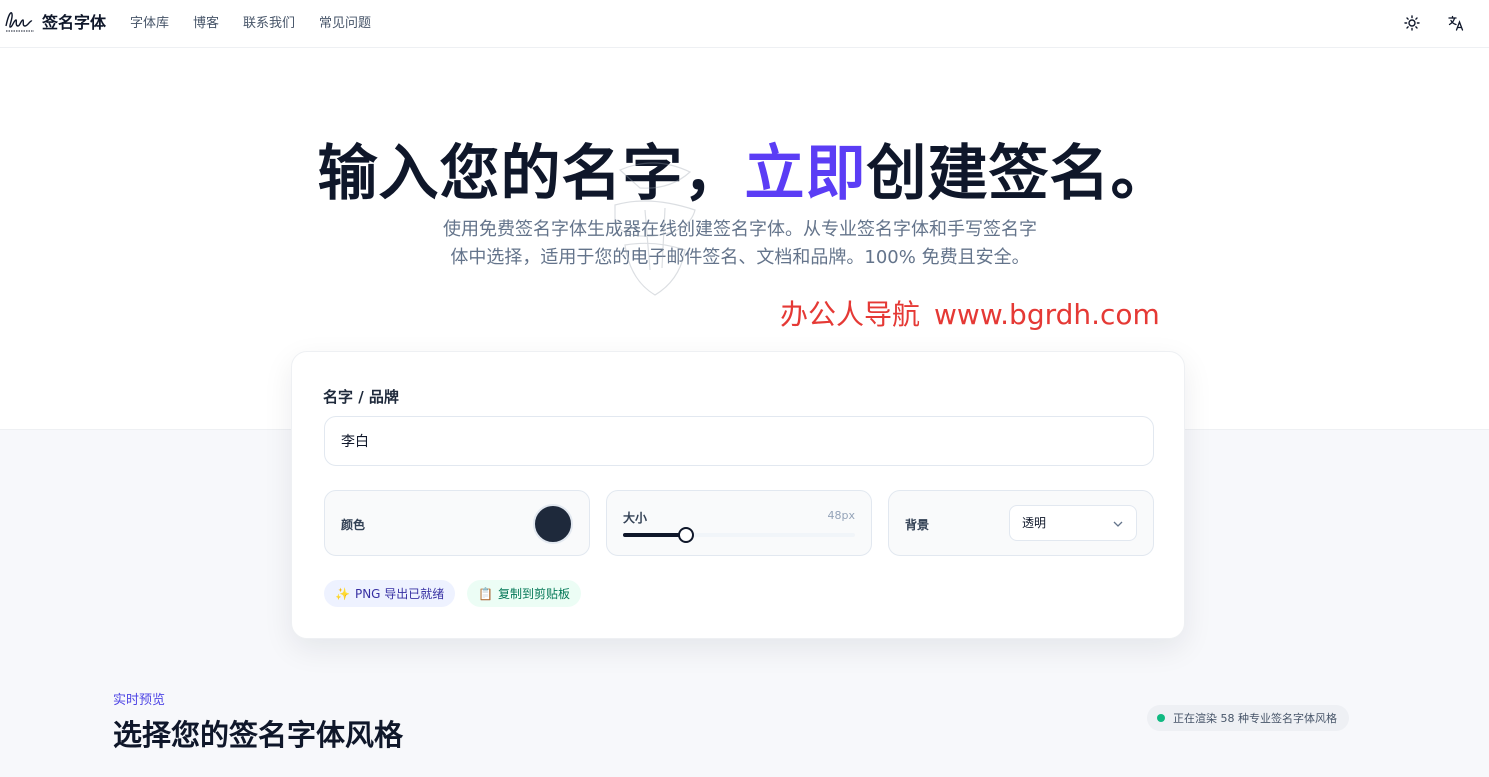 This screenshot has width=1489, height=777. I want to click on site-watermark: 办公人导航 www.bgrdh.com, so click(970, 313).